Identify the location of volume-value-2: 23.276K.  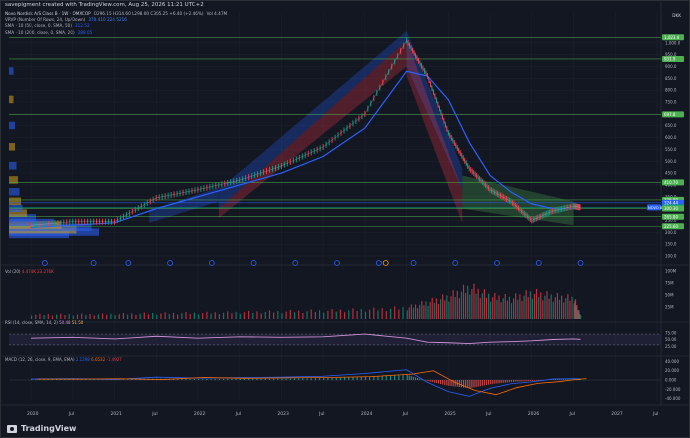
(45, 271).